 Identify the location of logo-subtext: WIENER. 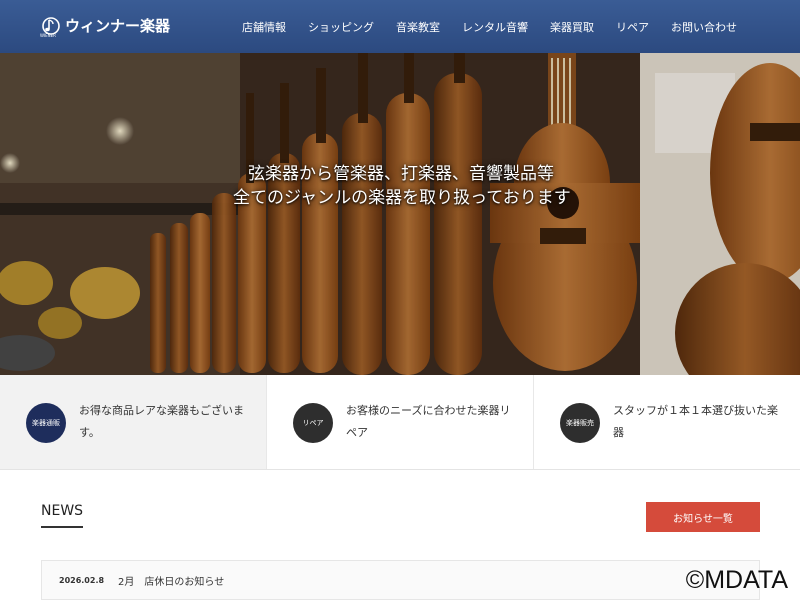
(48, 35).